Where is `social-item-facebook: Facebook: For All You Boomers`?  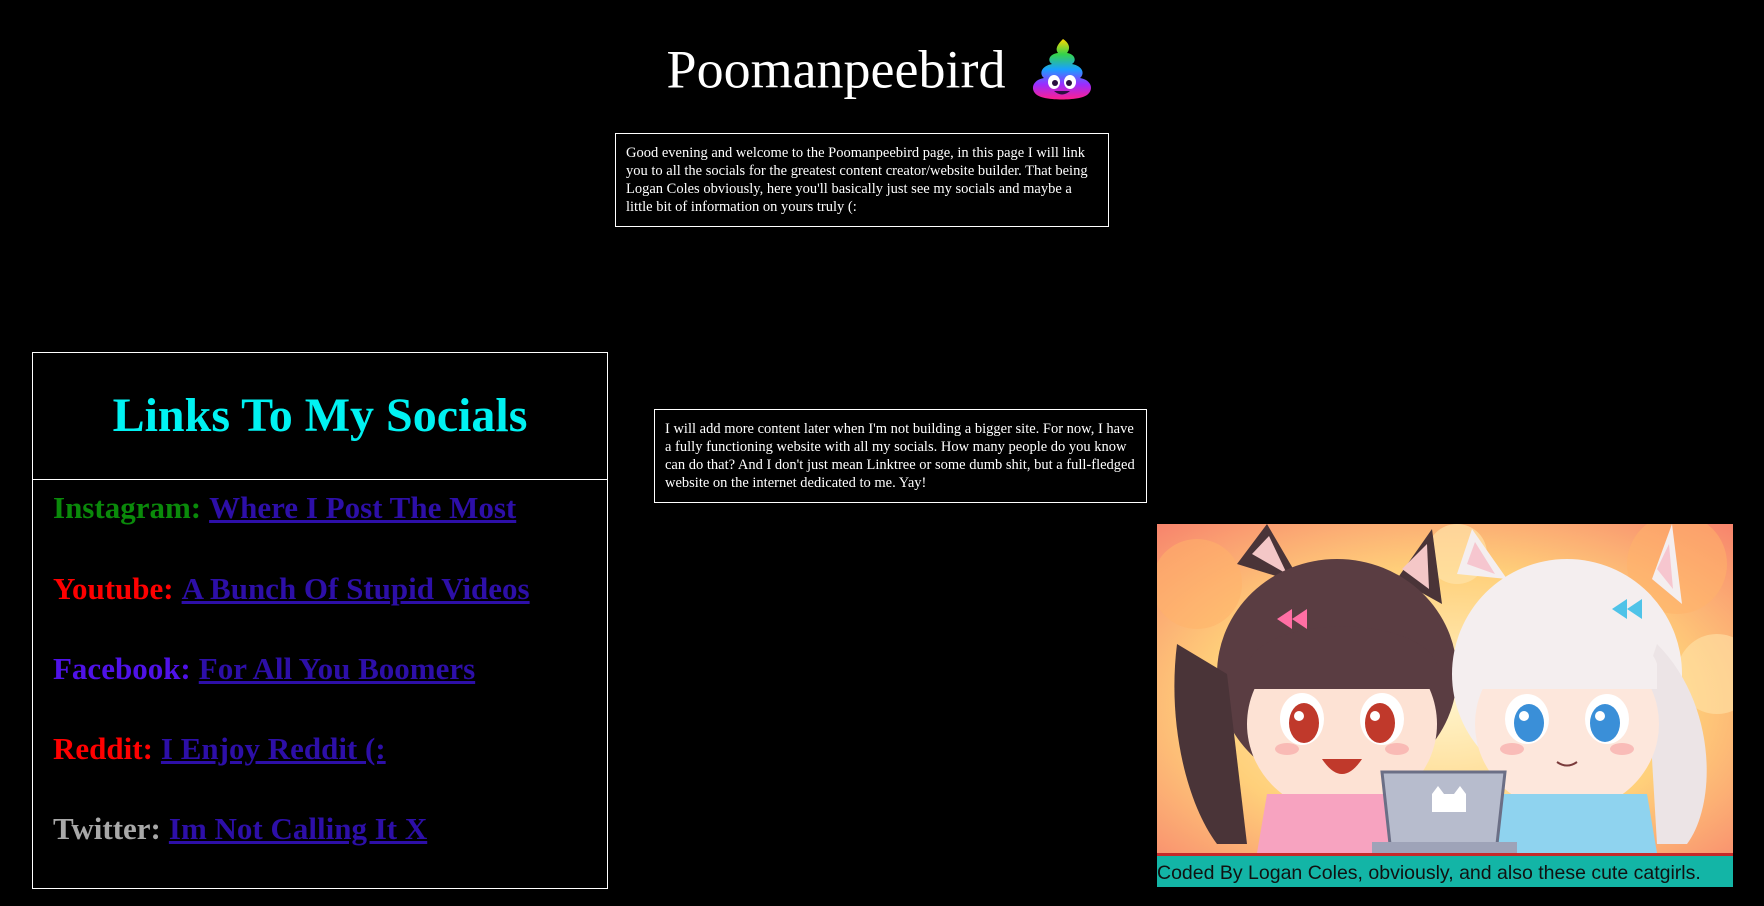 social-item-facebook: Facebook: For All You Boomers is located at coordinates (330, 680).